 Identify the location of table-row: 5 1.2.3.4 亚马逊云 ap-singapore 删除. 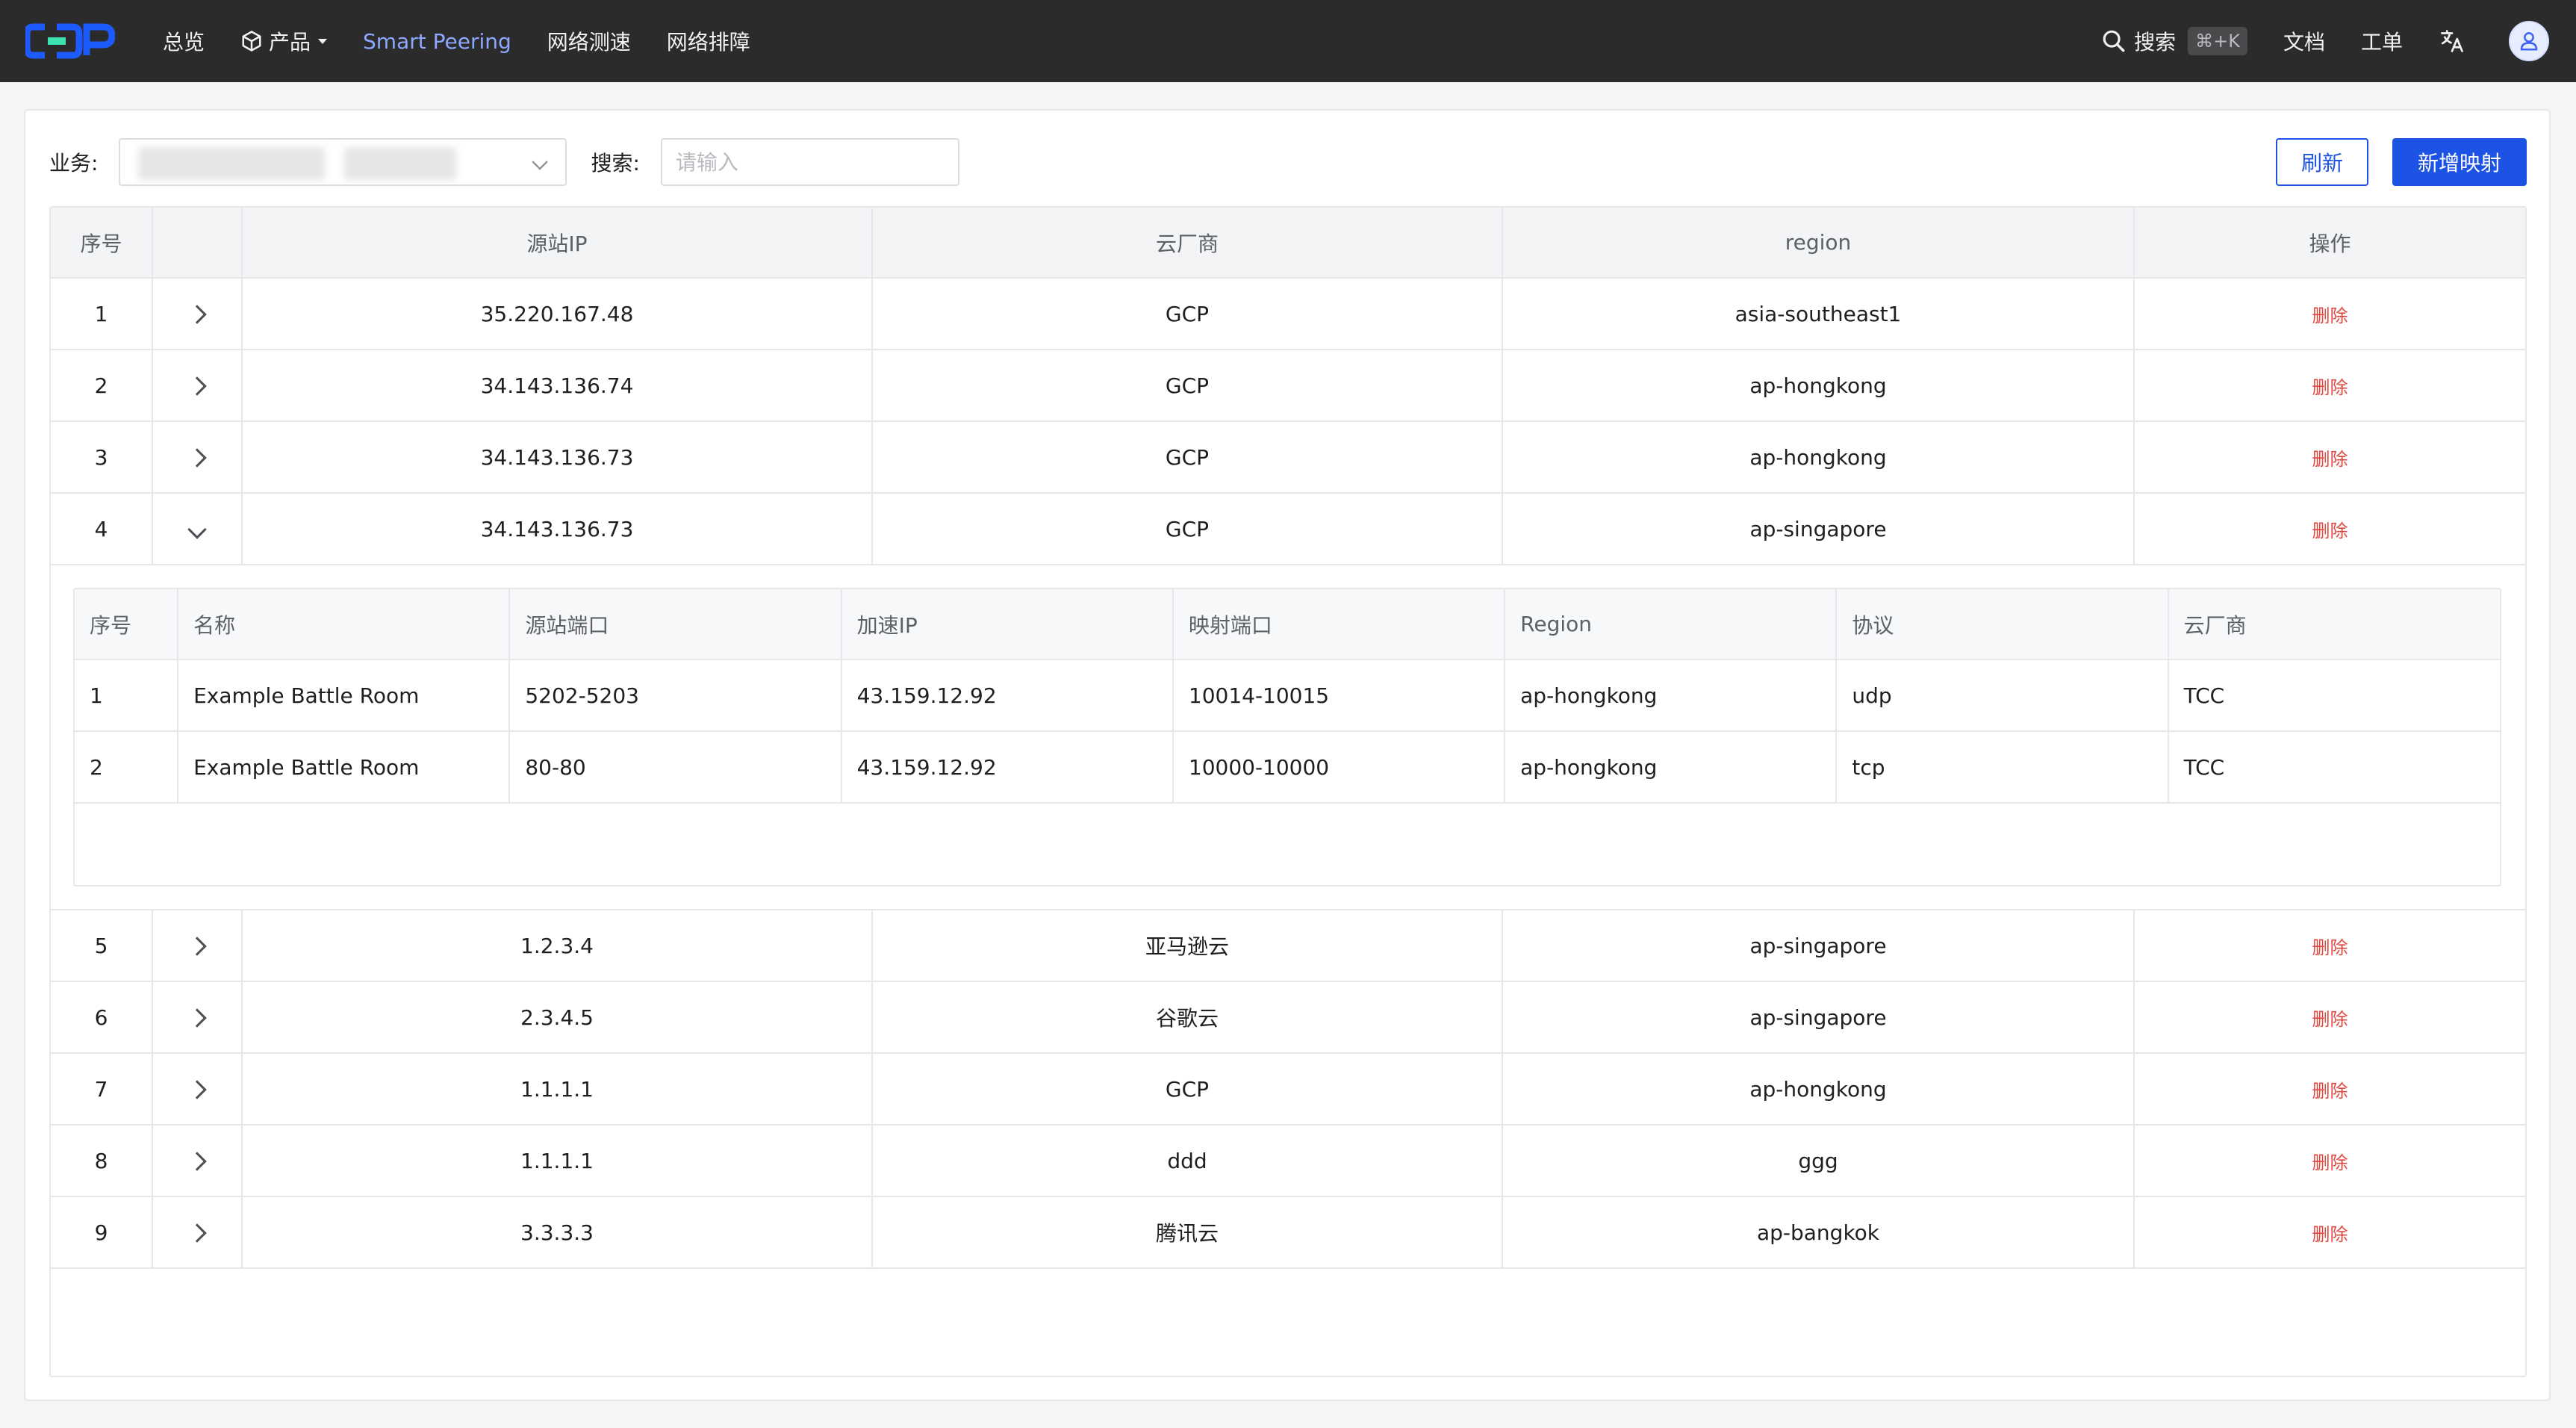
(1288, 946).